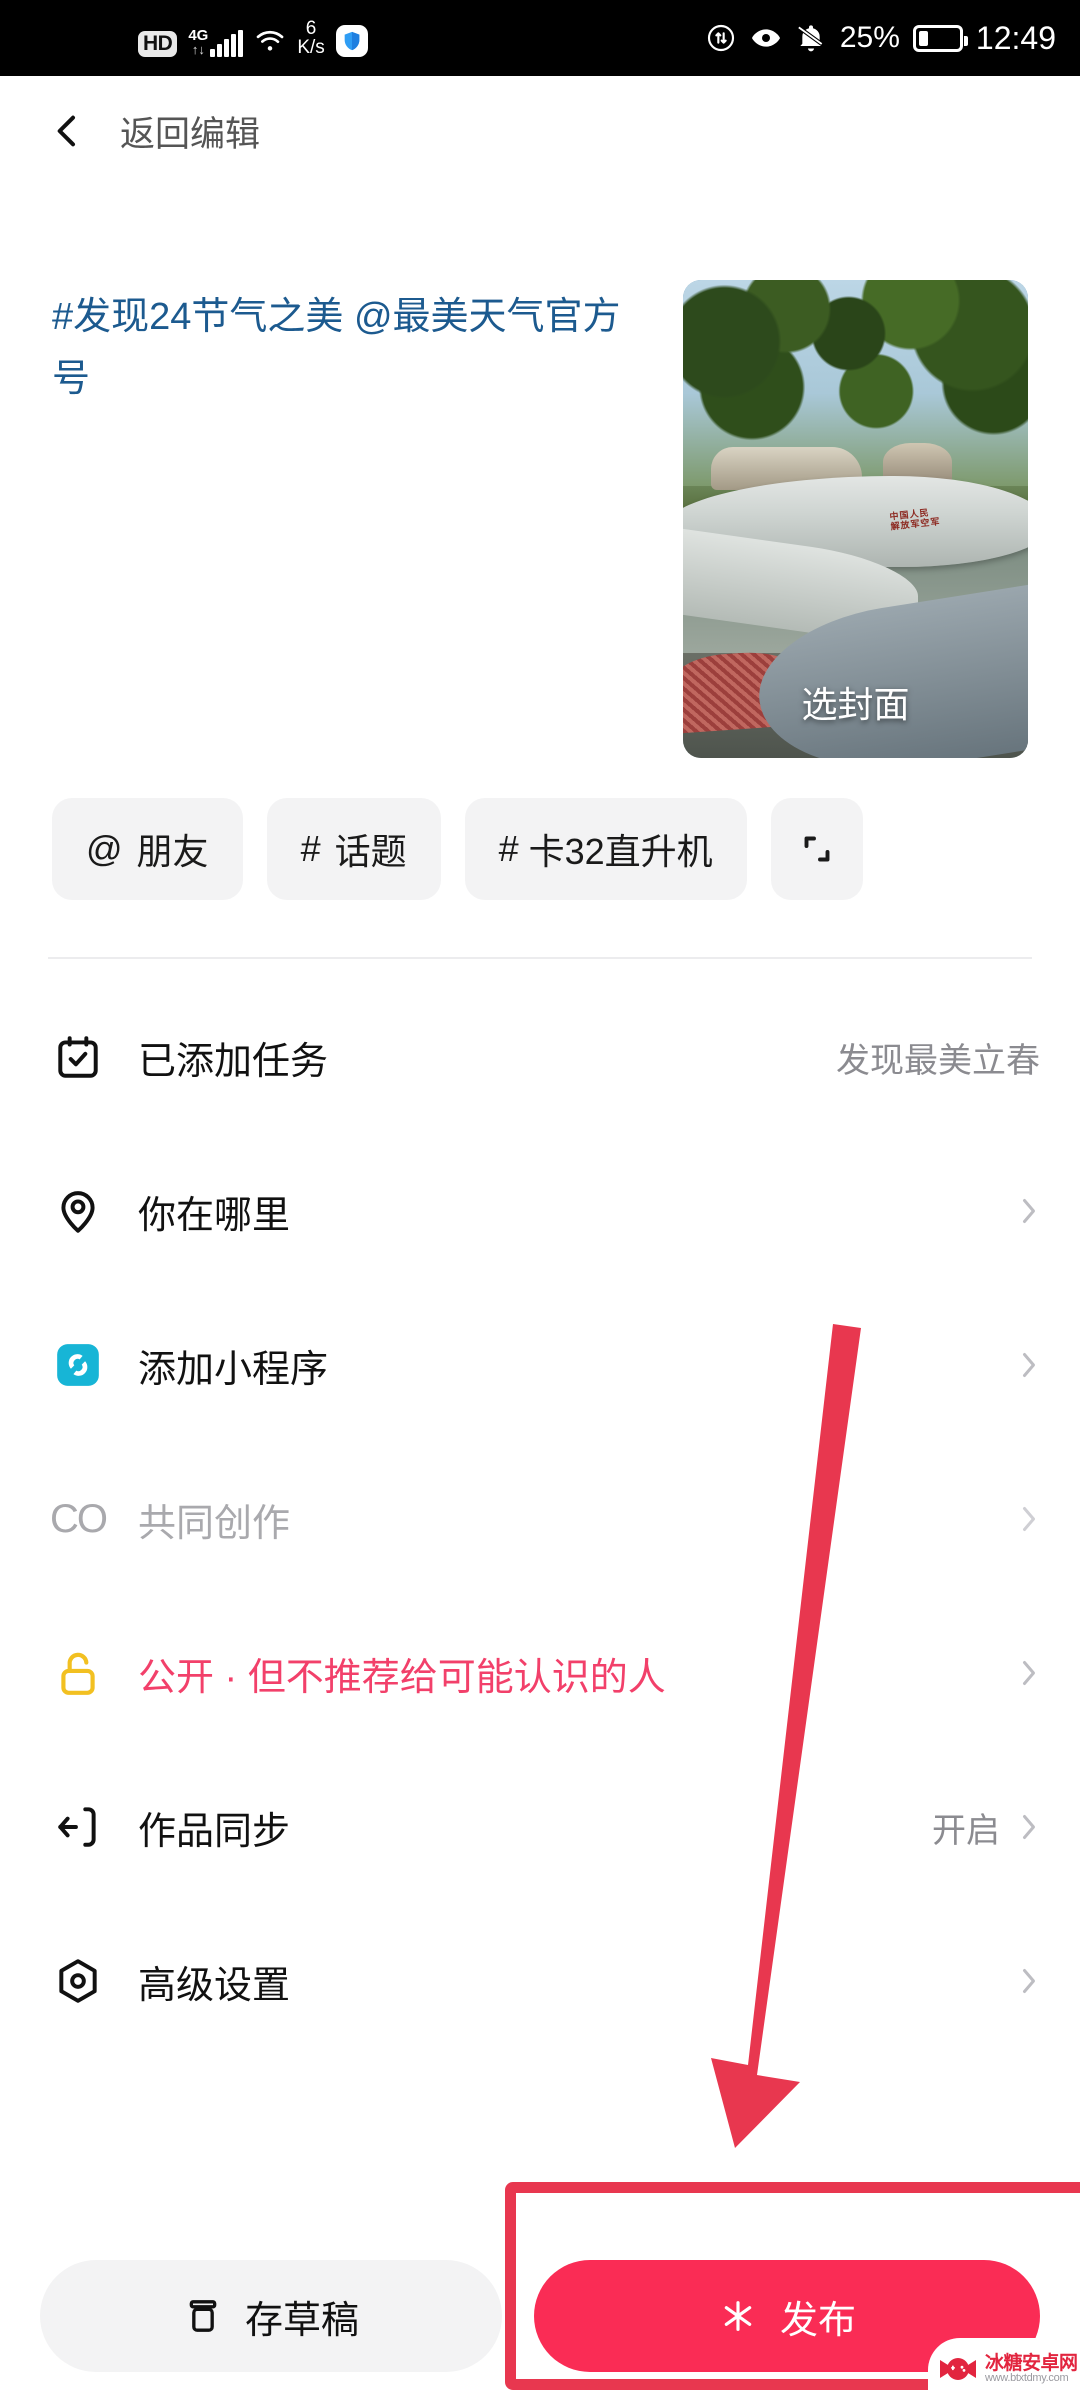  I want to click on crop-corners-icon, so click(817, 849).